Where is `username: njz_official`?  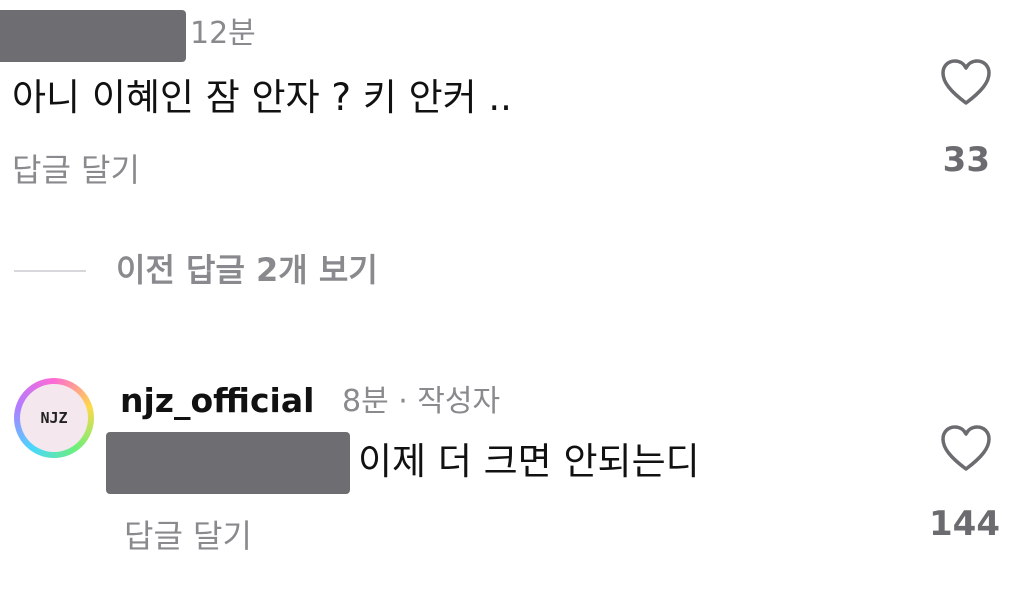
username: njz_official is located at coordinates (217, 401).